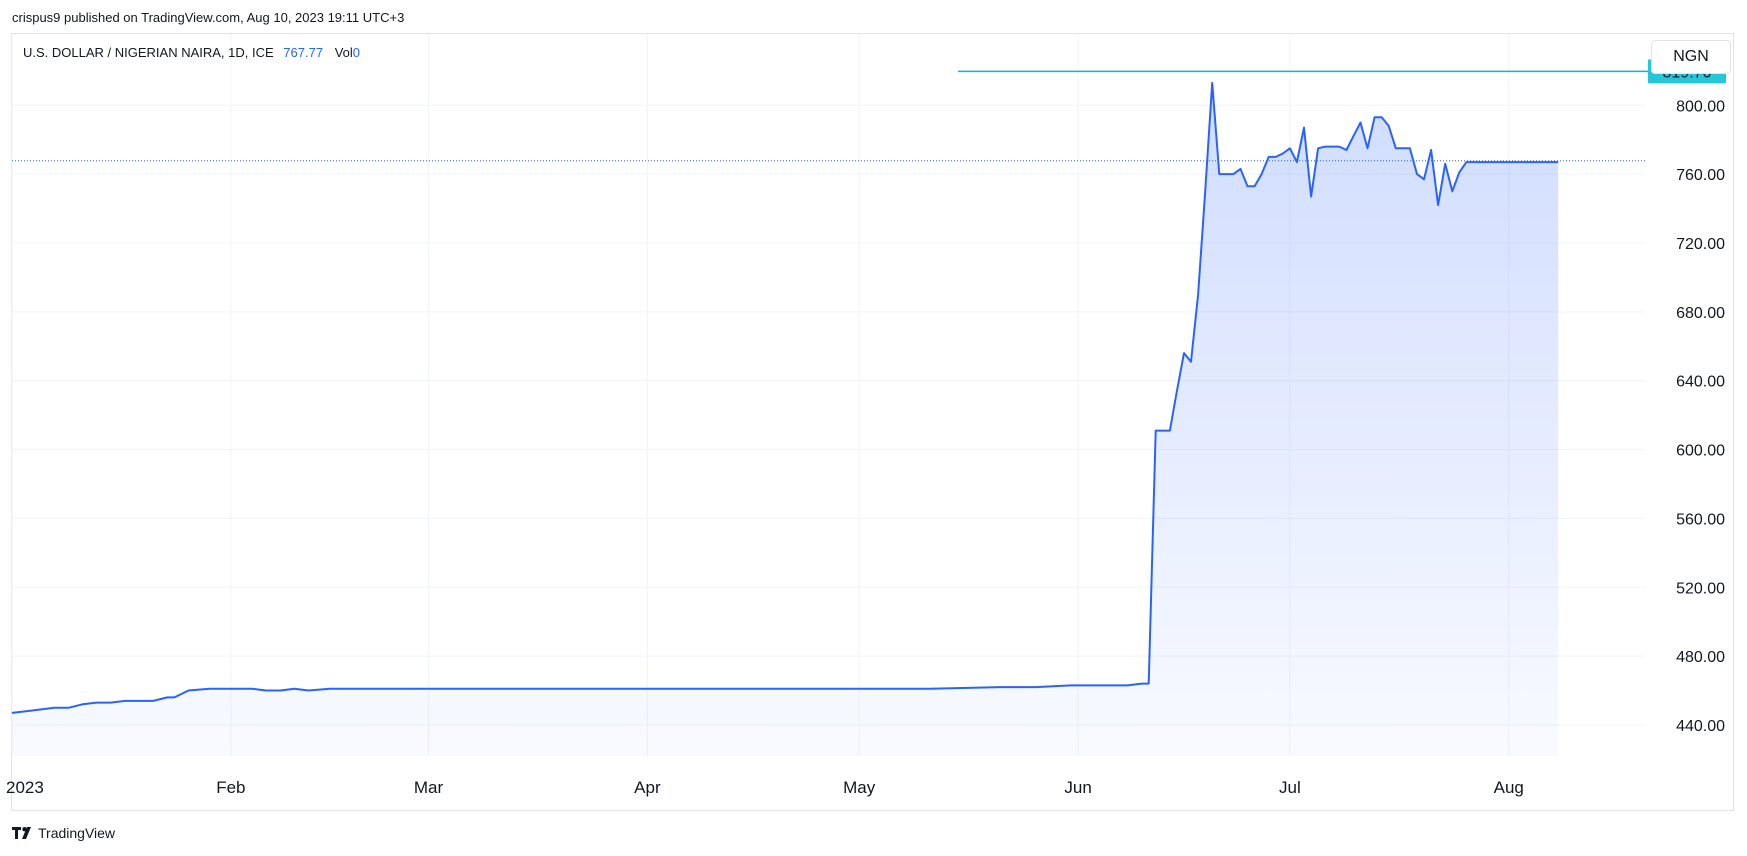  Describe the element at coordinates (1700, 175) in the screenshot. I see `y-tick-label: 760.00` at that location.